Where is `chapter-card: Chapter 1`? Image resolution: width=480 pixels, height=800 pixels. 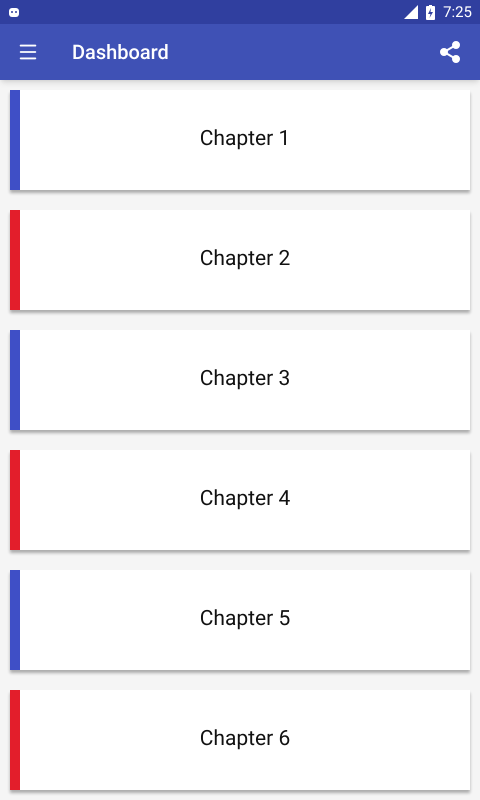 chapter-card: Chapter 1 is located at coordinates (240, 140).